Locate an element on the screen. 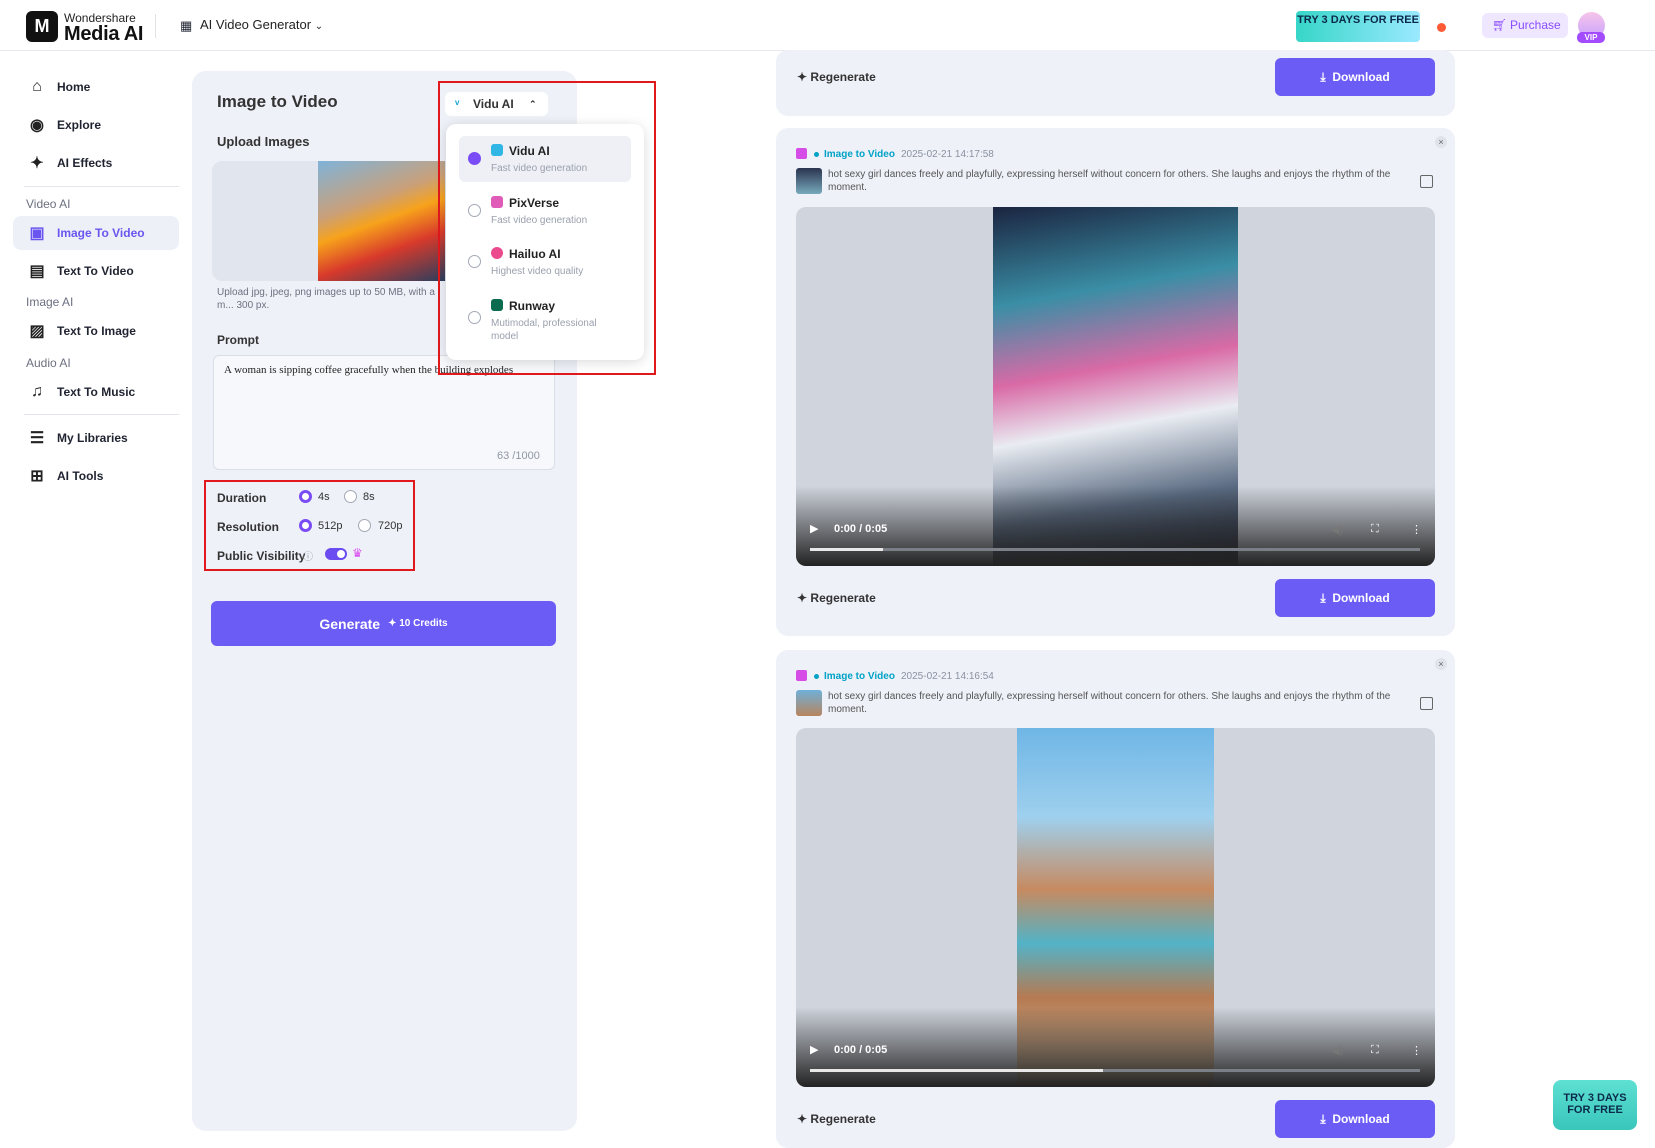 The height and width of the screenshot is (1148, 1655). vip-badge: VIP is located at coordinates (1591, 37).